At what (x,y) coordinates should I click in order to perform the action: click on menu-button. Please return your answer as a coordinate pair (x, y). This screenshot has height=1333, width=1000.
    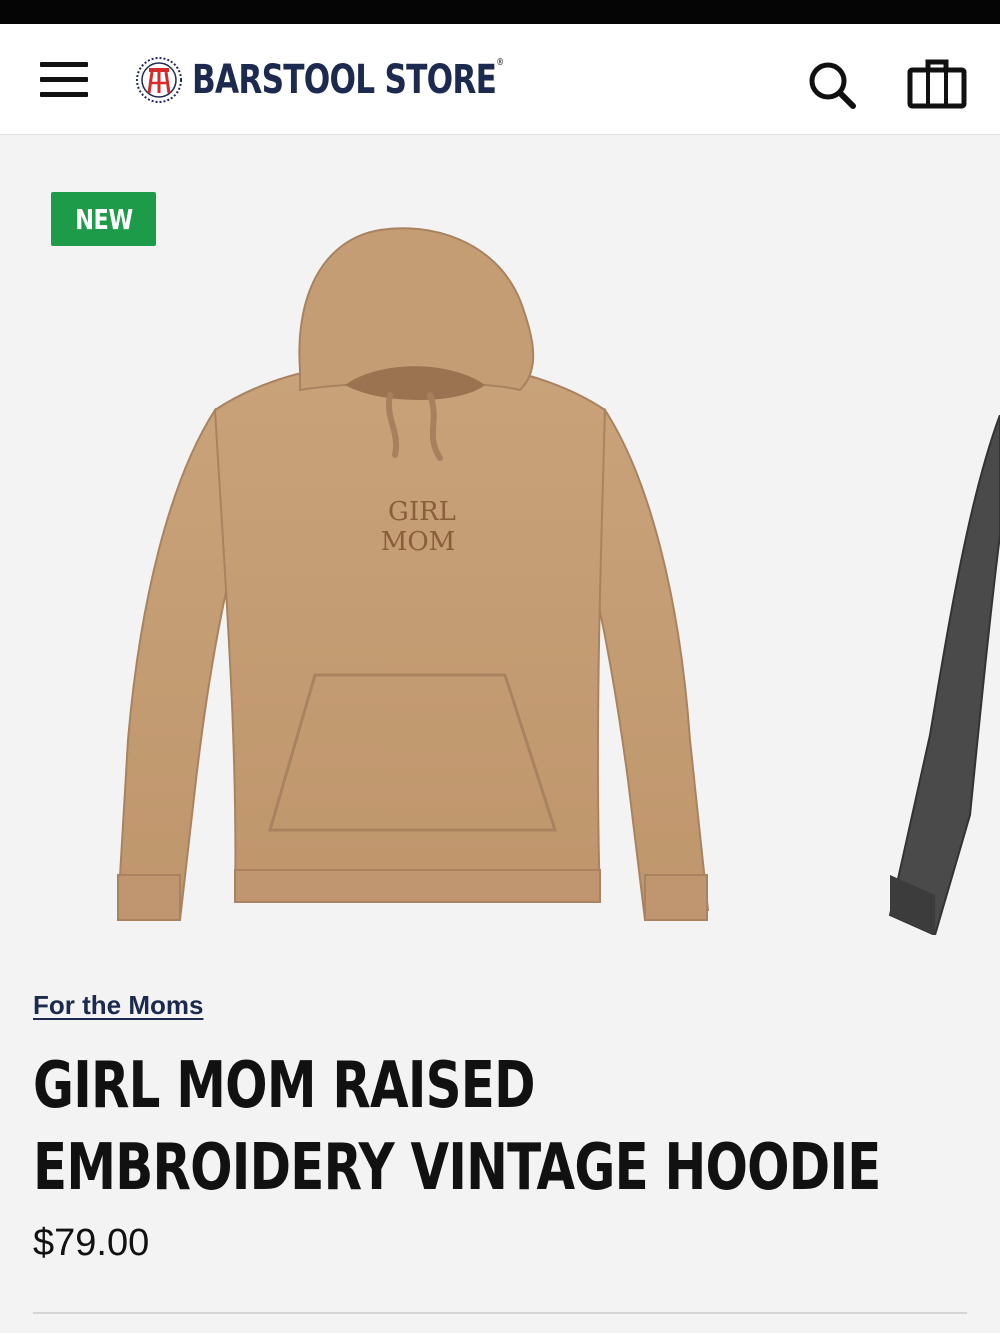
    Looking at the image, I should click on (64, 79).